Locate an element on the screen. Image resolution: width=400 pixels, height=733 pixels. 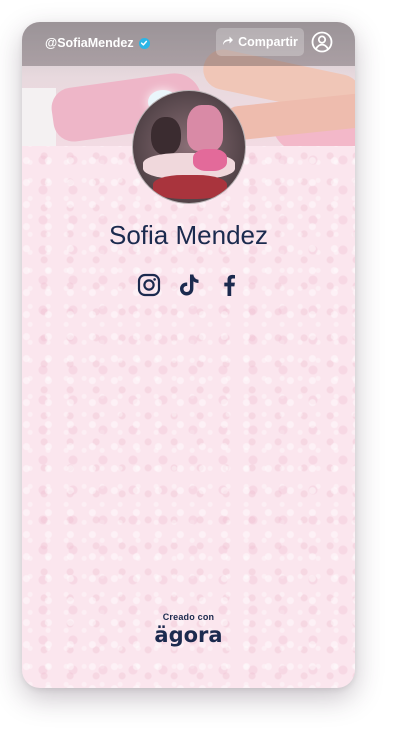
brand-logo-link: ägora is located at coordinates (188, 635).